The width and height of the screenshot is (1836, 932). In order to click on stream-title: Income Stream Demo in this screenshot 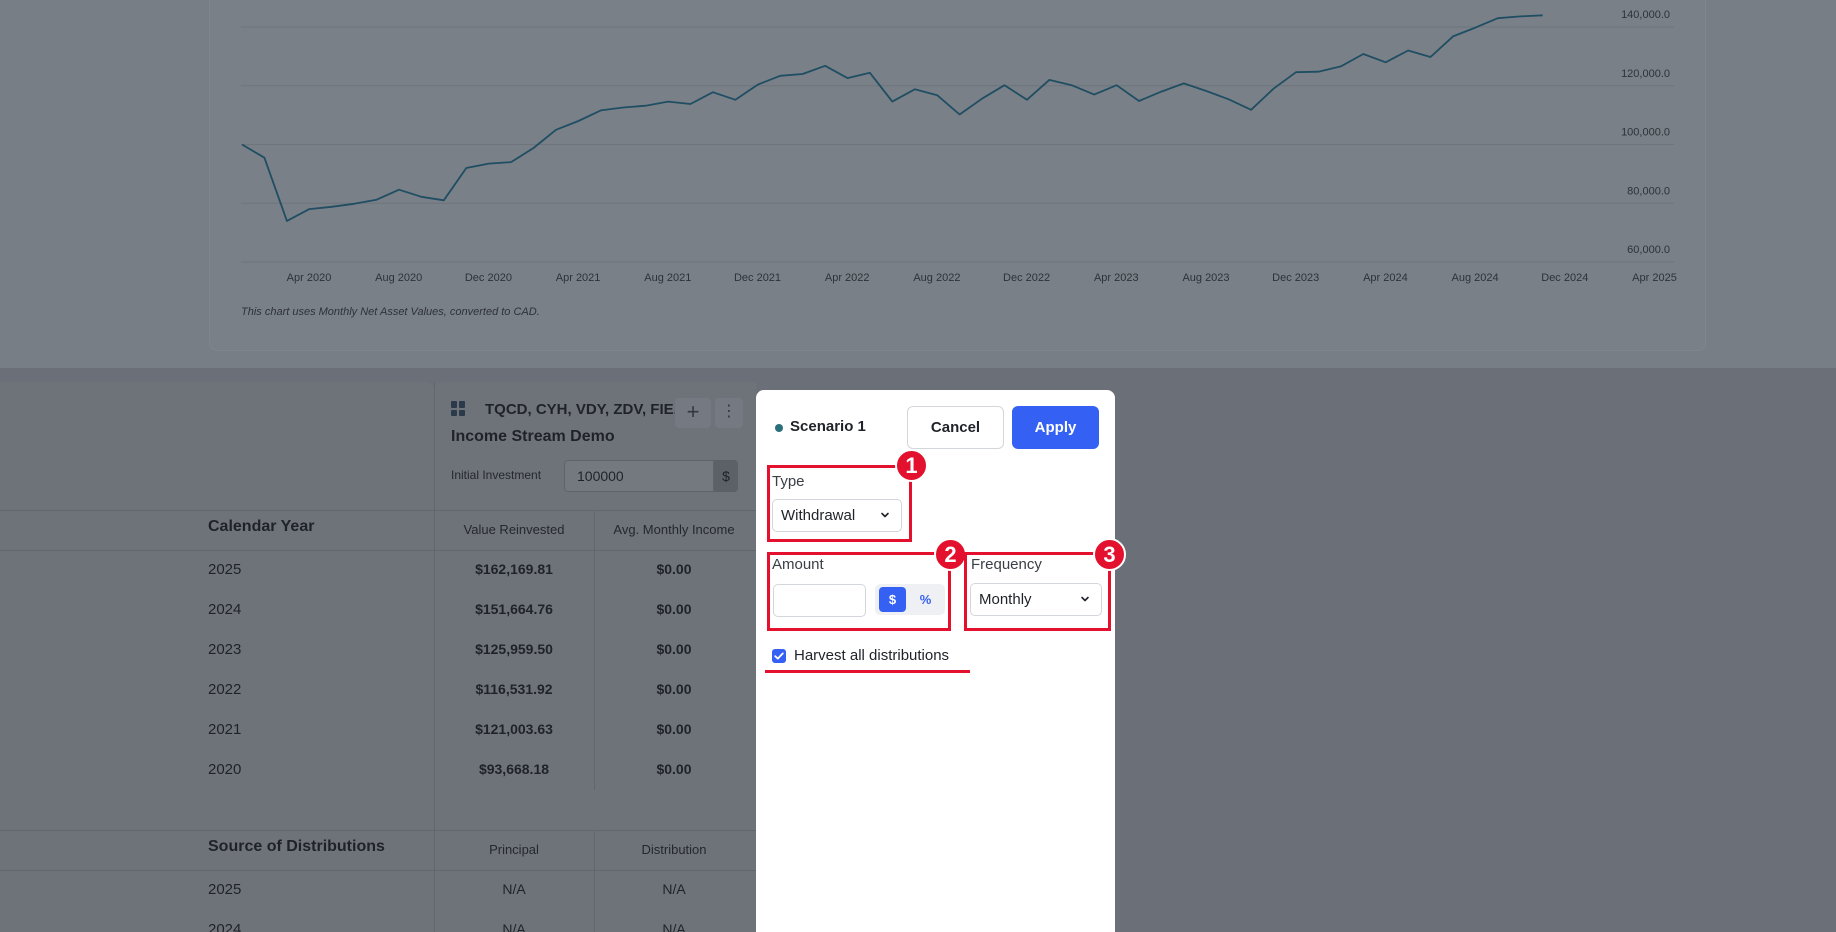, I will do `click(533, 436)`.